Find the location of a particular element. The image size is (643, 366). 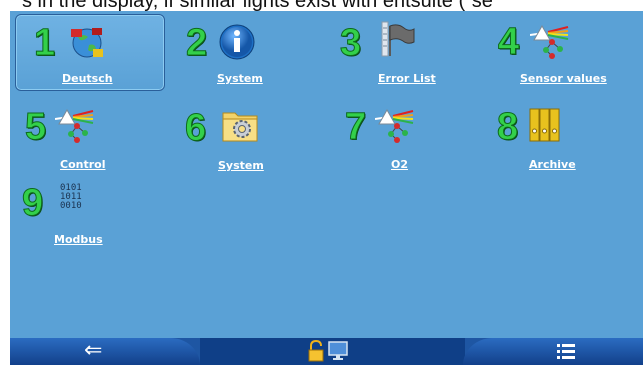

binary-row: 0010 is located at coordinates (71, 206).